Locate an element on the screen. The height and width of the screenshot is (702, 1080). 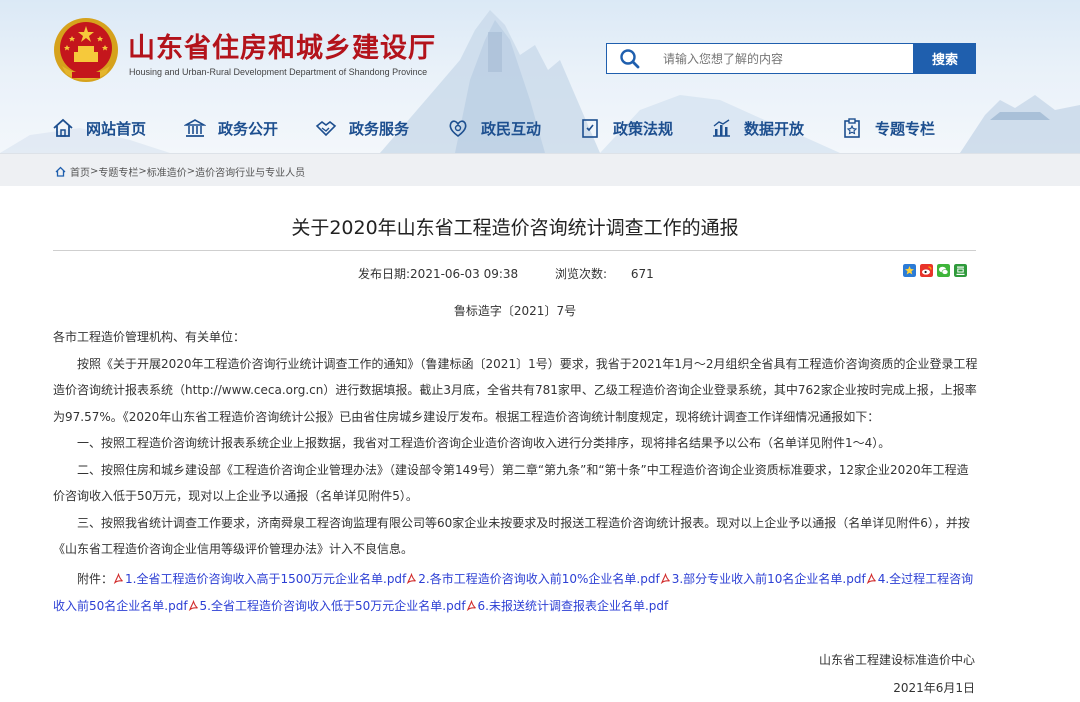
nav-item-interaction: 政民互动 is located at coordinates (513, 128).